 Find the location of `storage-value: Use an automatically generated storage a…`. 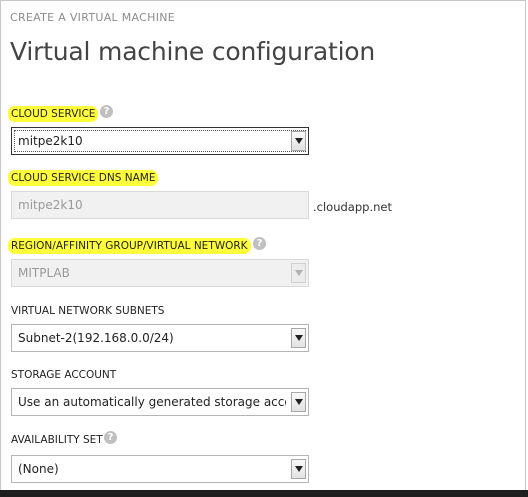

storage-value: Use an automatically generated storage a… is located at coordinates (152, 402).